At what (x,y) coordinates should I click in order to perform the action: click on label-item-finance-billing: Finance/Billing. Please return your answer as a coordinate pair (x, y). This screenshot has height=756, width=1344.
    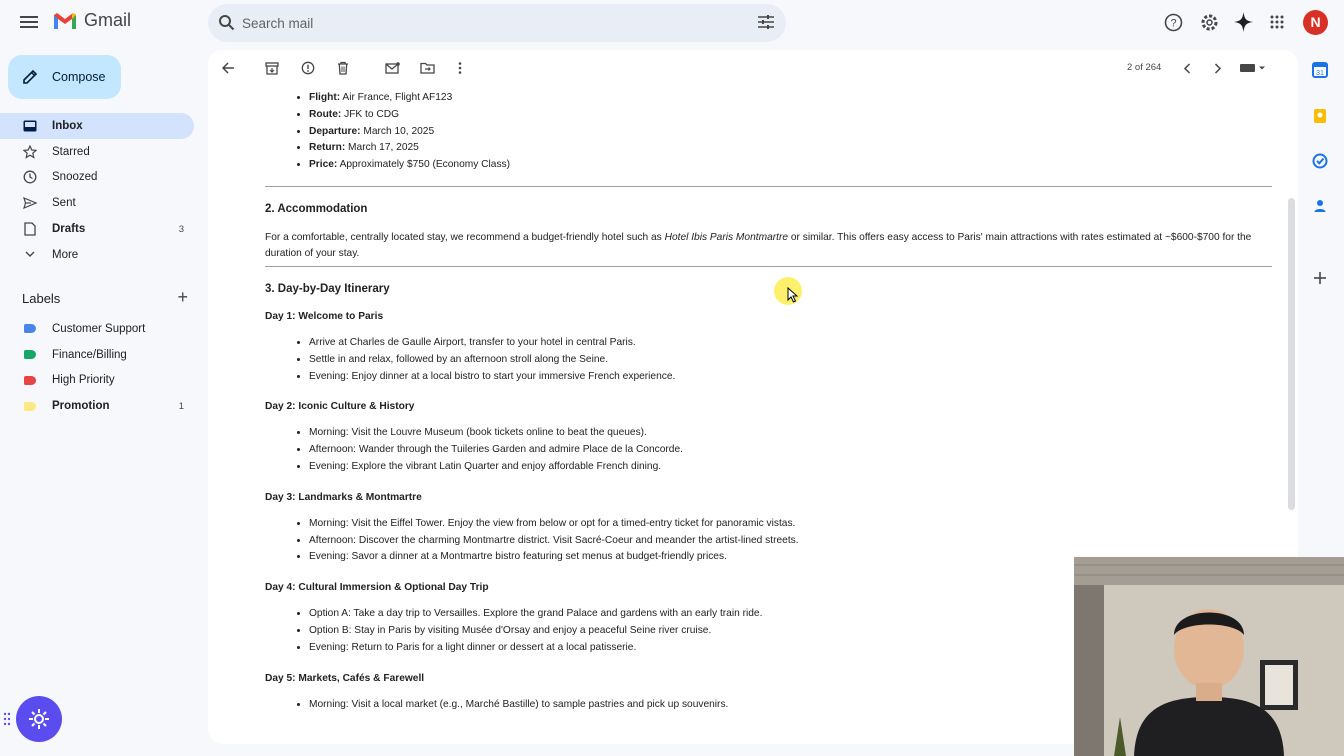
    Looking at the image, I should click on (97, 355).